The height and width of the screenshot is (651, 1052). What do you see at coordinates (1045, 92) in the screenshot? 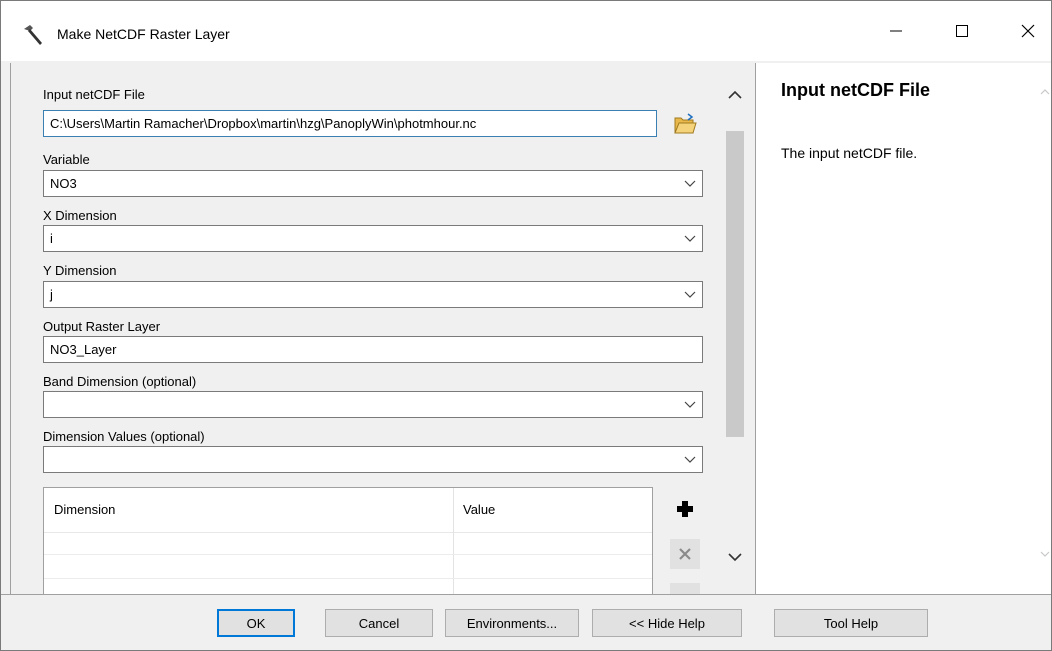
I see `help-scroll-up-icon` at bounding box center [1045, 92].